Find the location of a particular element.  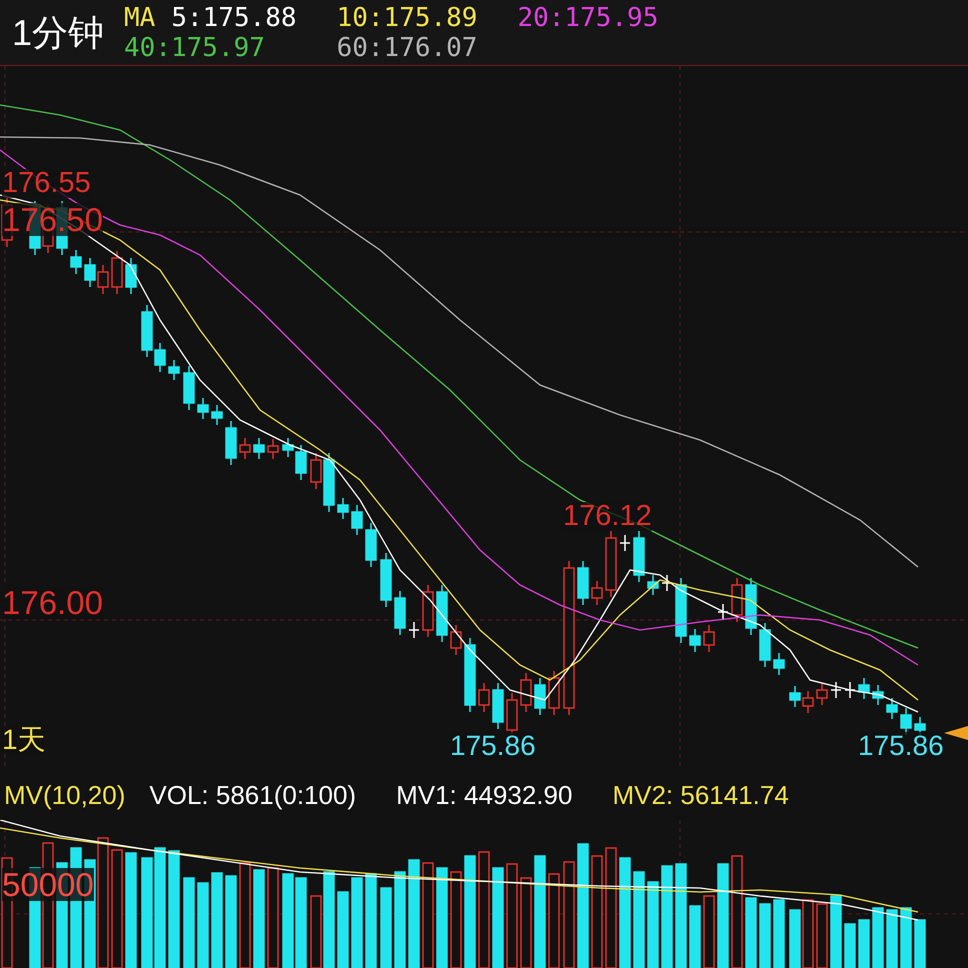

moving-volume-value: MV1: 44932.90 is located at coordinates (484, 795).